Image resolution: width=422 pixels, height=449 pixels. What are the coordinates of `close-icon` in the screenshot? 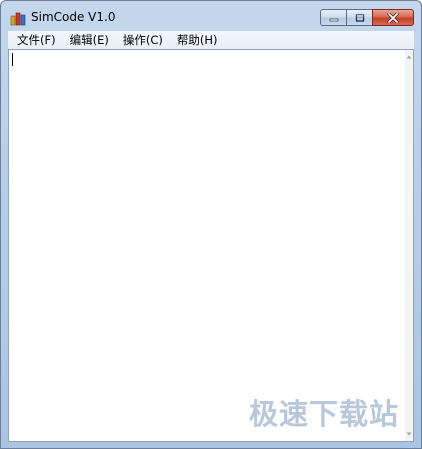 It's located at (393, 17).